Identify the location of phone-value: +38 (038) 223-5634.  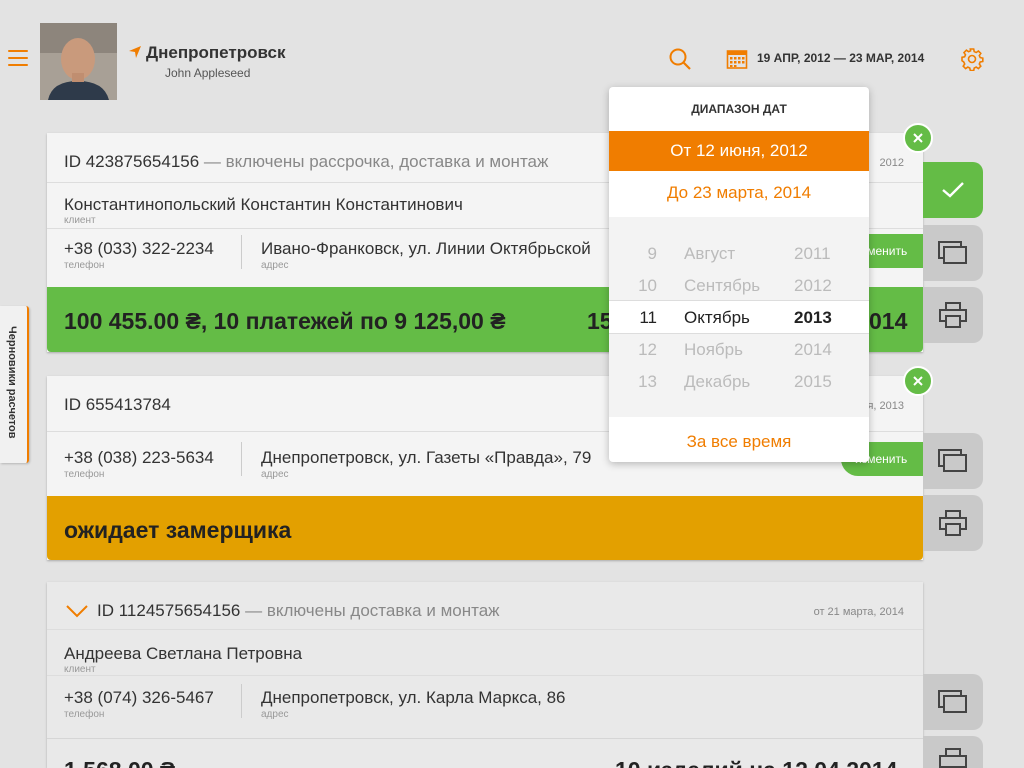
(139, 457).